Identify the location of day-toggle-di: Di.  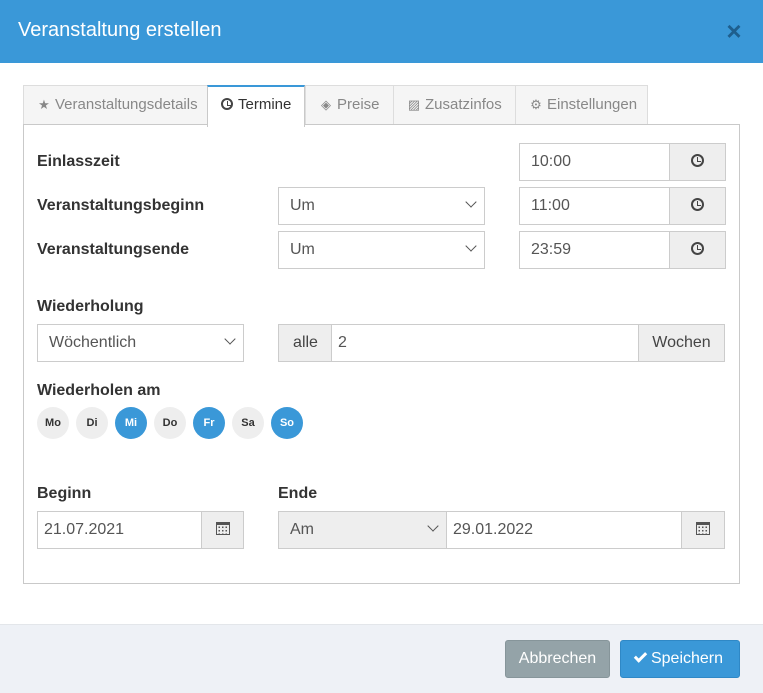
(92, 423).